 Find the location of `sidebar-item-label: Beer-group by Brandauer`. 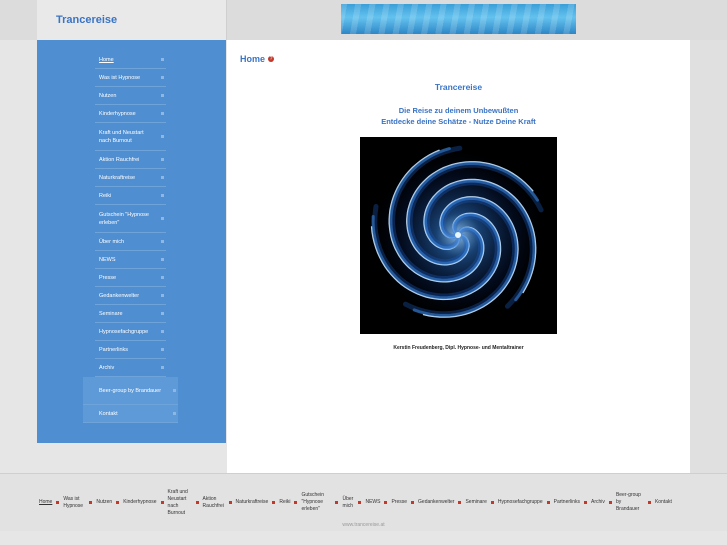

sidebar-item-label: Beer-group by Brandauer is located at coordinates (130, 390).